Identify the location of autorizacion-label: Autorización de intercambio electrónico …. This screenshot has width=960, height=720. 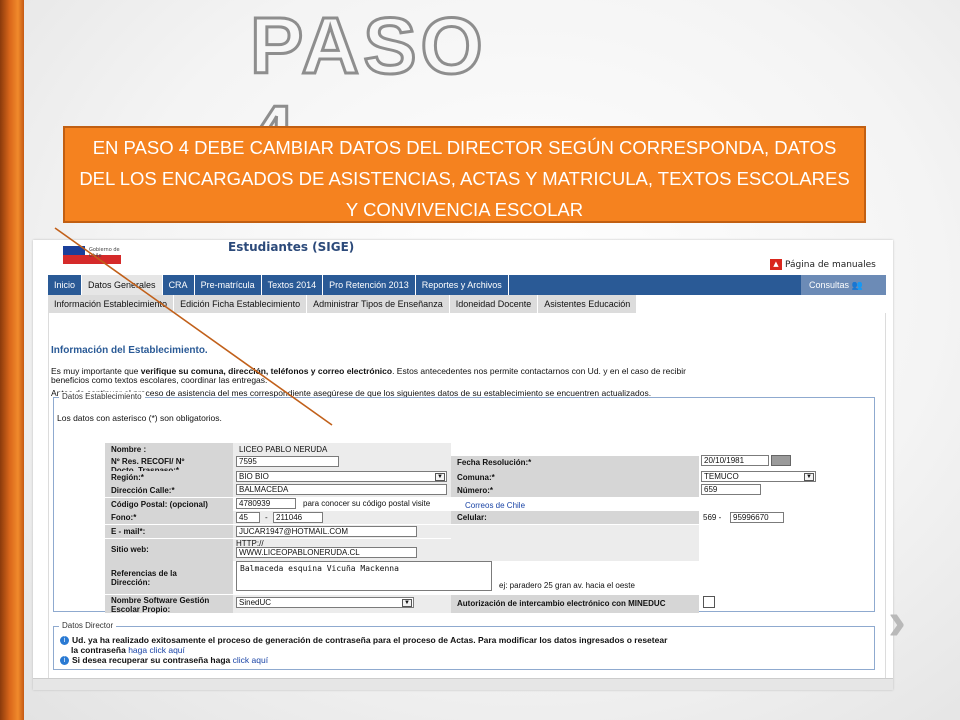
(575, 604).